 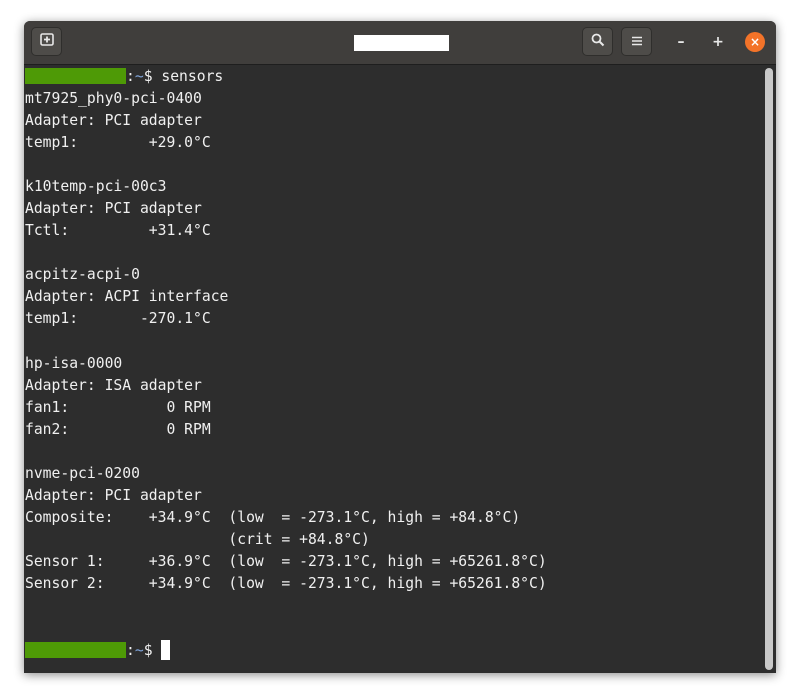 I want to click on output-line: fan1: 0 RPM, so click(x=118, y=407).